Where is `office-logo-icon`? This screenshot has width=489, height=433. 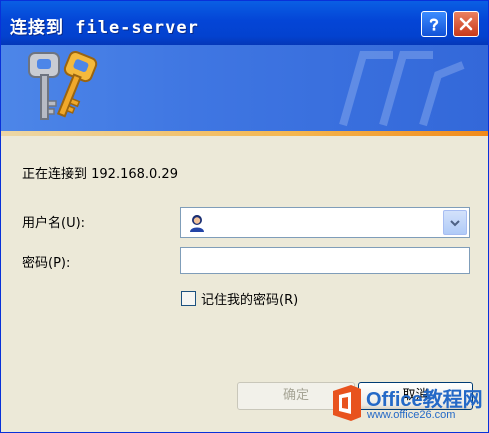 office-logo-icon is located at coordinates (347, 403).